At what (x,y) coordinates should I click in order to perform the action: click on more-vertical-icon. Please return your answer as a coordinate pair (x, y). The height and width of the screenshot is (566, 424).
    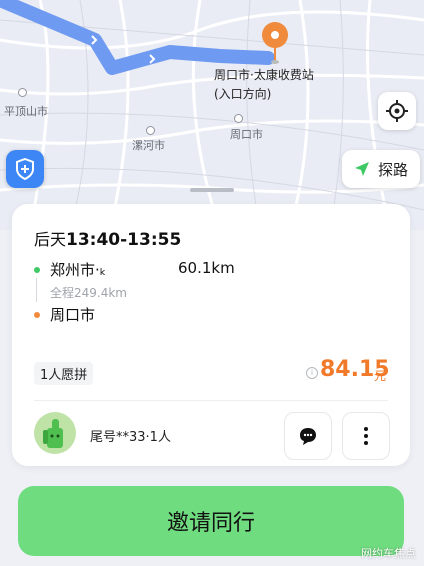
    Looking at the image, I should click on (366, 436).